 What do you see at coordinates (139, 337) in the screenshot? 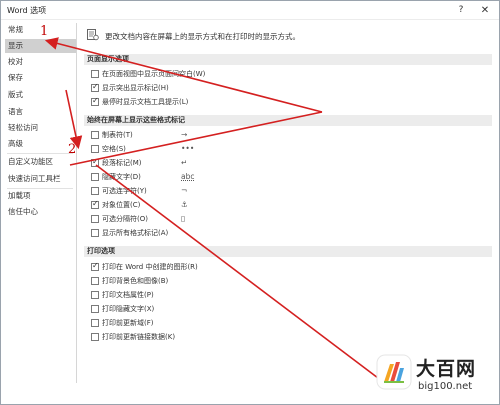
I see `option-label: 打印前更新链接数据(K)` at bounding box center [139, 337].